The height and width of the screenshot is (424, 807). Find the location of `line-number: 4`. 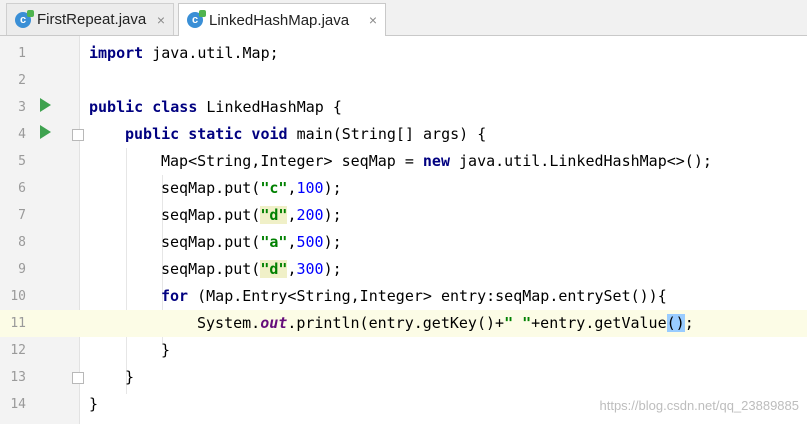

line-number: 4 is located at coordinates (22, 134).